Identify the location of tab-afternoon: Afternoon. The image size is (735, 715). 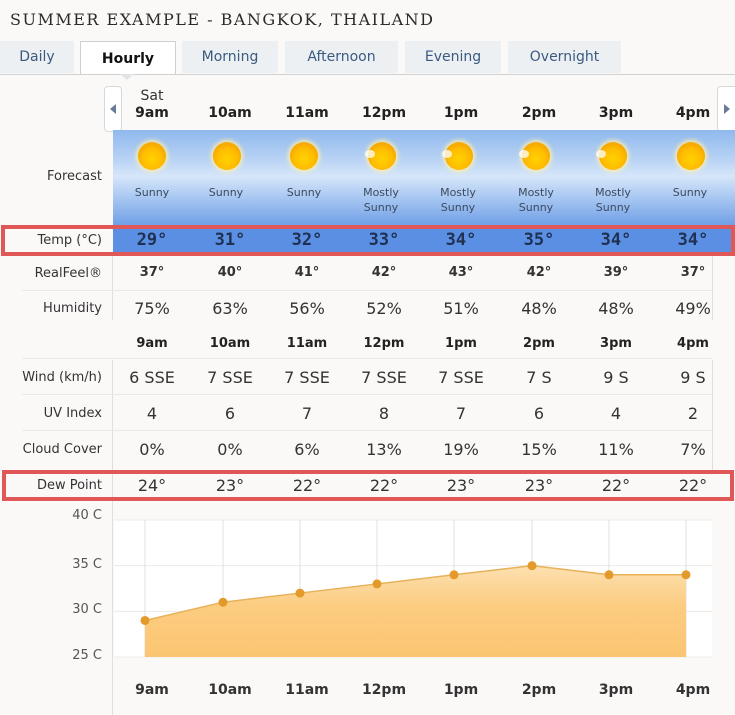
(341, 57).